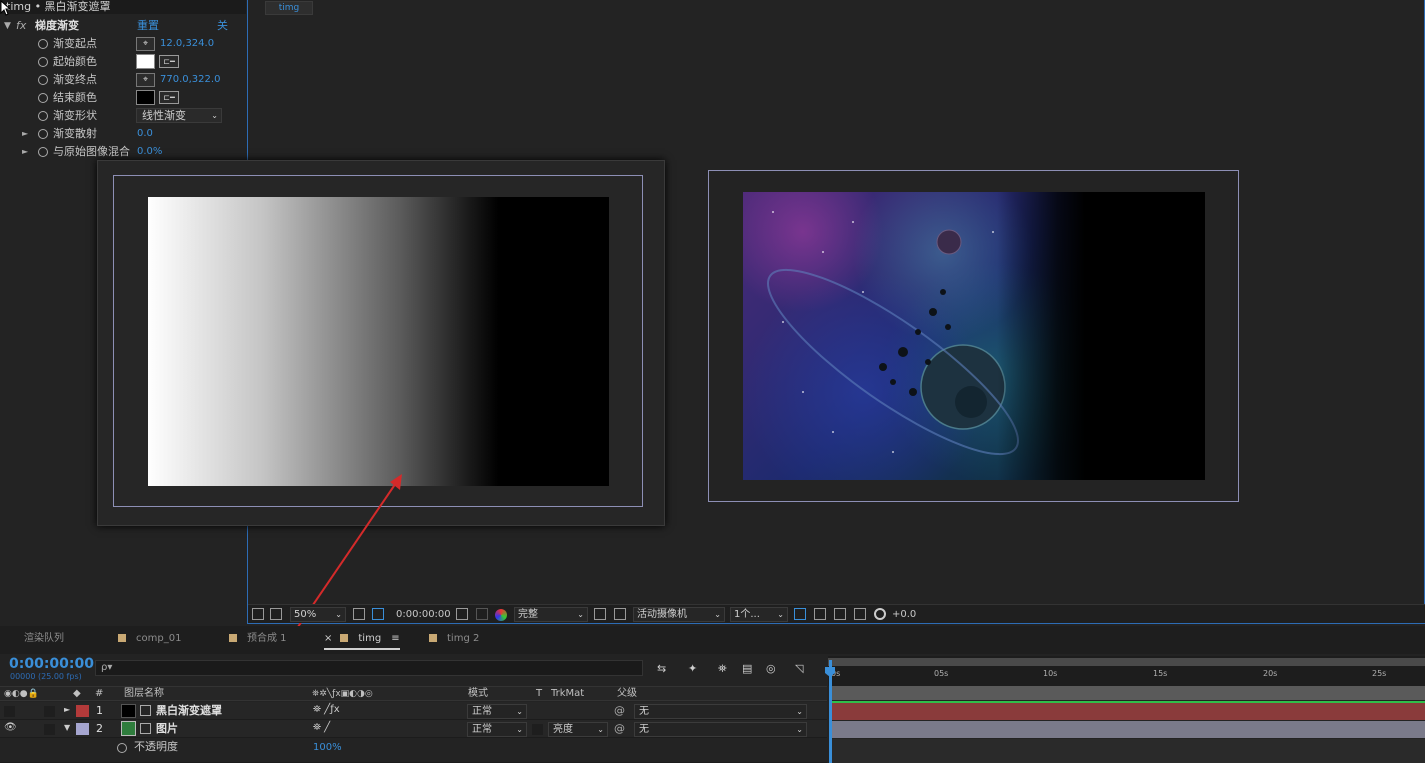 The height and width of the screenshot is (763, 1425). What do you see at coordinates (144, 694) in the screenshot?
I see `header-layer-name: 图层名称` at bounding box center [144, 694].